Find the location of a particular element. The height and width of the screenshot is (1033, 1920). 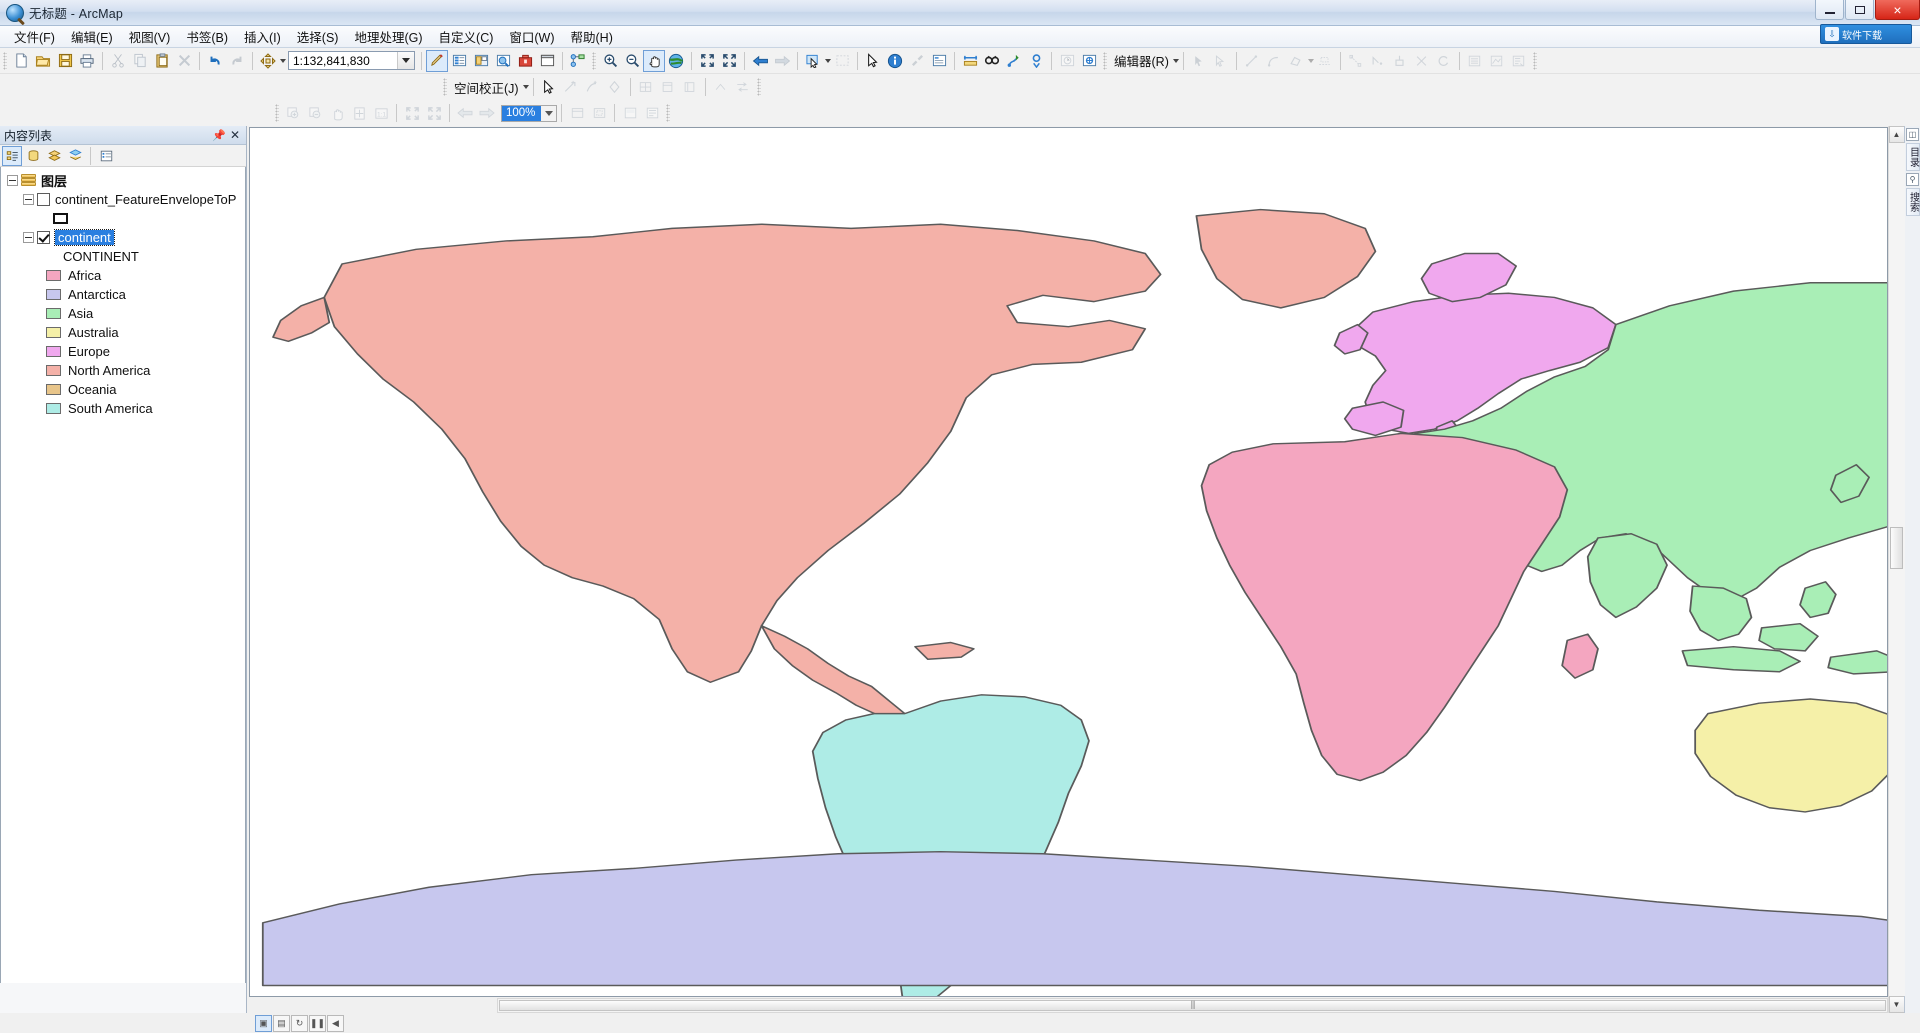

pause-drawing-icon: ❚❚ is located at coordinates (317, 1023).